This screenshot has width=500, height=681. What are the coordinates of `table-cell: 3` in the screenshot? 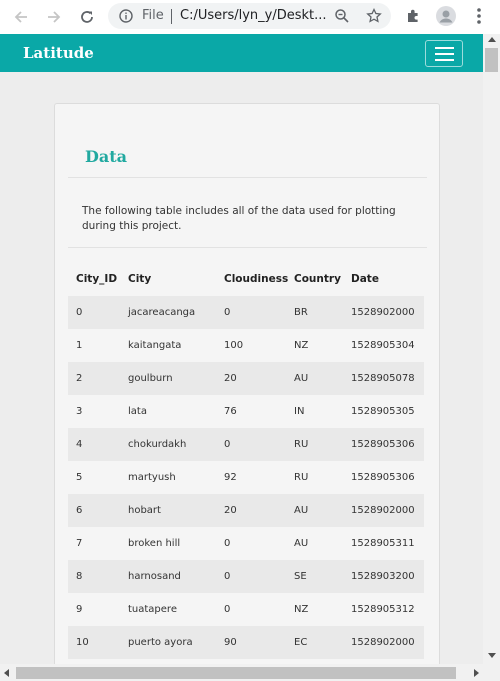 It's located at (79, 411).